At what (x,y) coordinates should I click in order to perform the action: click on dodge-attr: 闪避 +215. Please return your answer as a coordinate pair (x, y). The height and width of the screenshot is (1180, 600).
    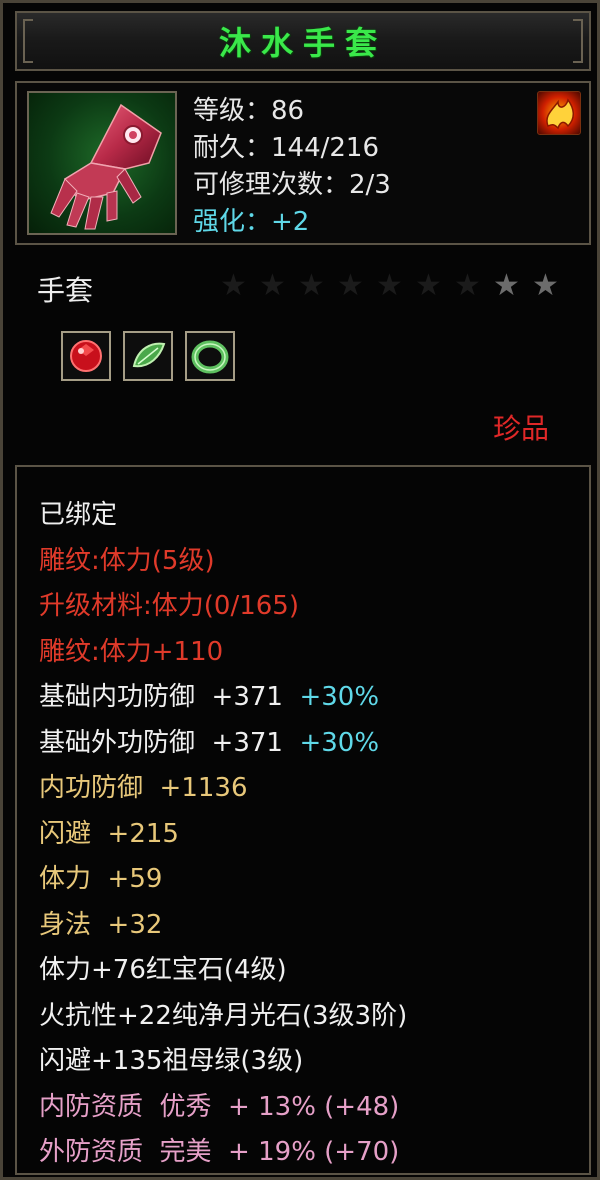
    Looking at the image, I should click on (109, 833).